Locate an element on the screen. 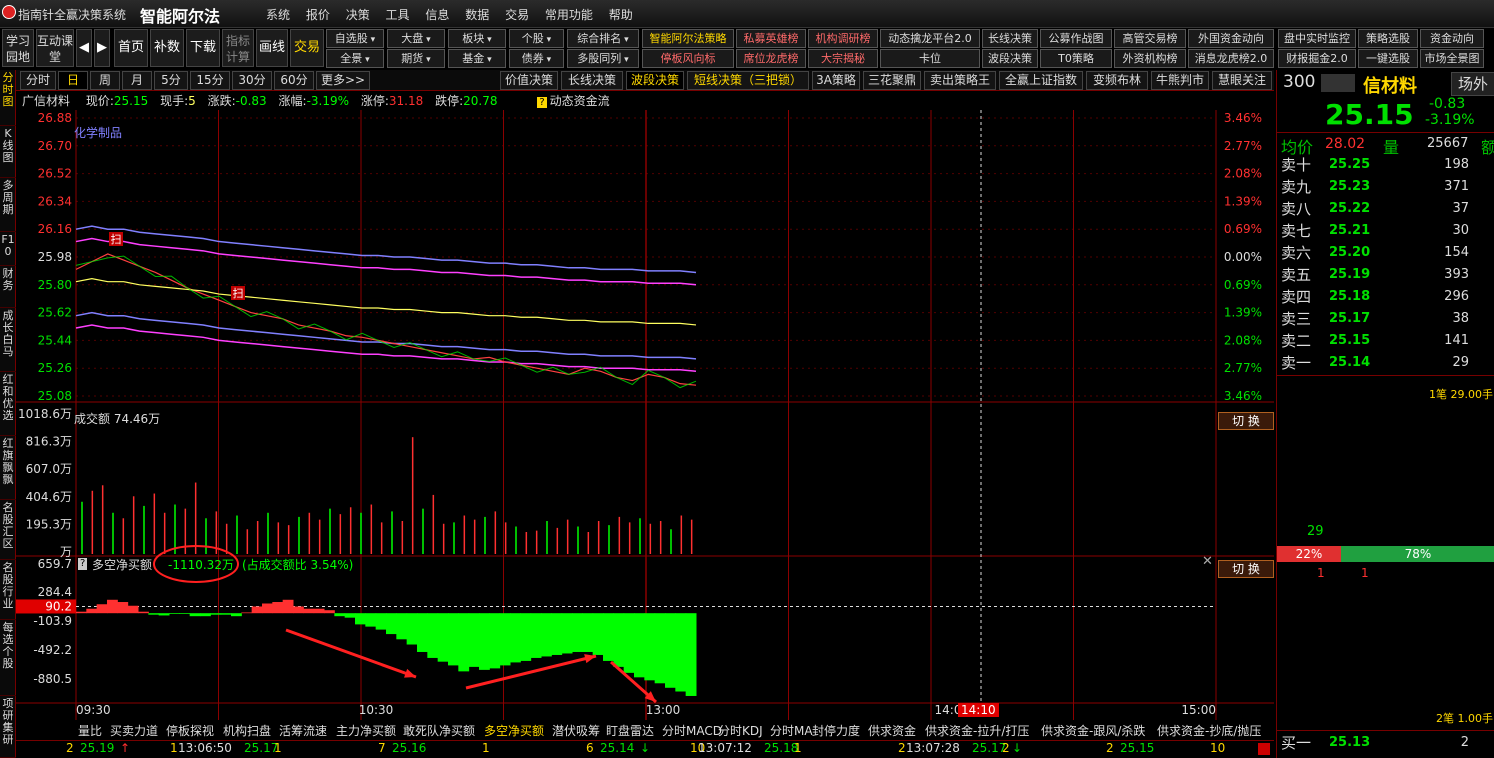 The height and width of the screenshot is (758, 1494). feature-long-term: 长线决策 is located at coordinates (1010, 38).